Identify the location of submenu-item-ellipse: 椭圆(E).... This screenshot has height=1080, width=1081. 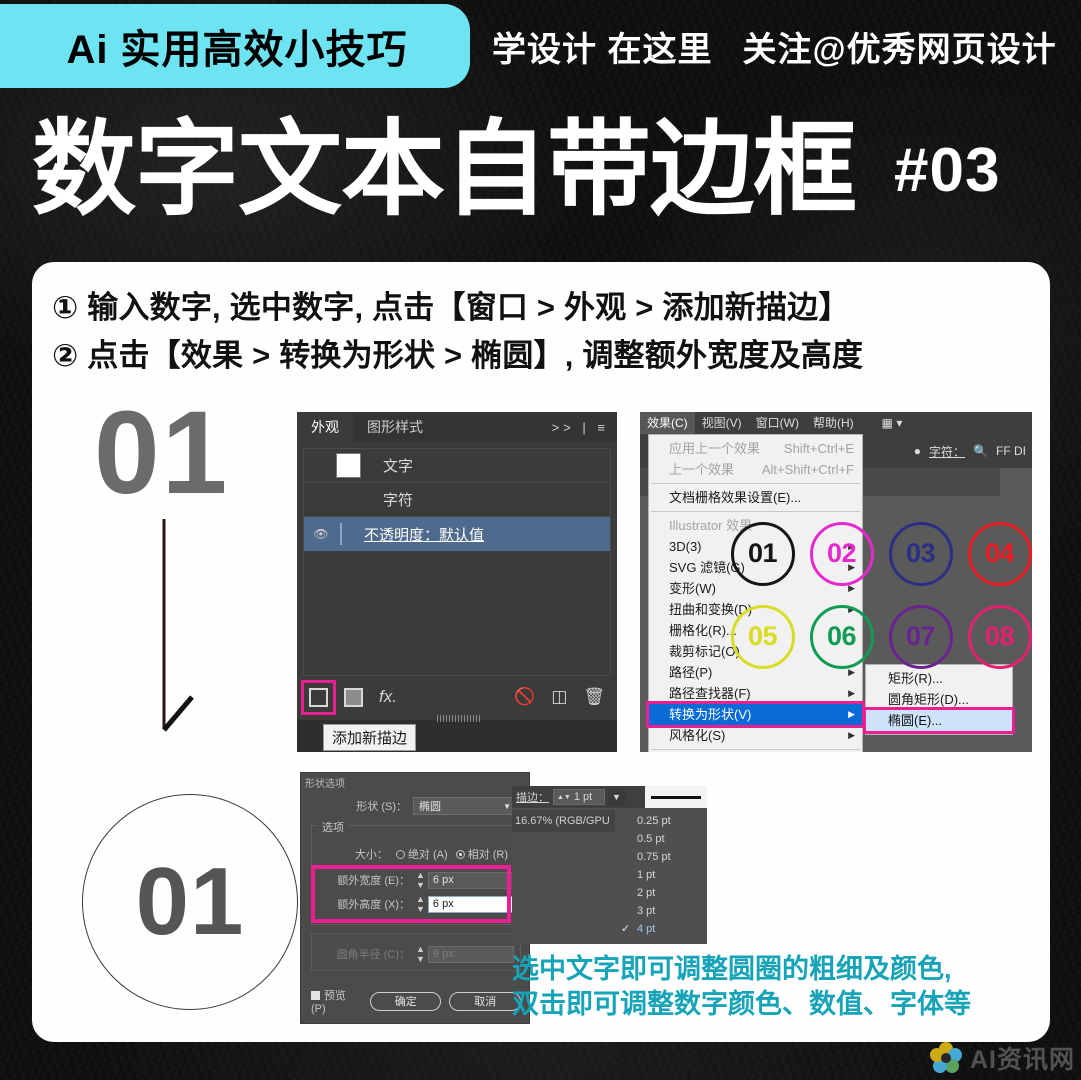
(939, 720).